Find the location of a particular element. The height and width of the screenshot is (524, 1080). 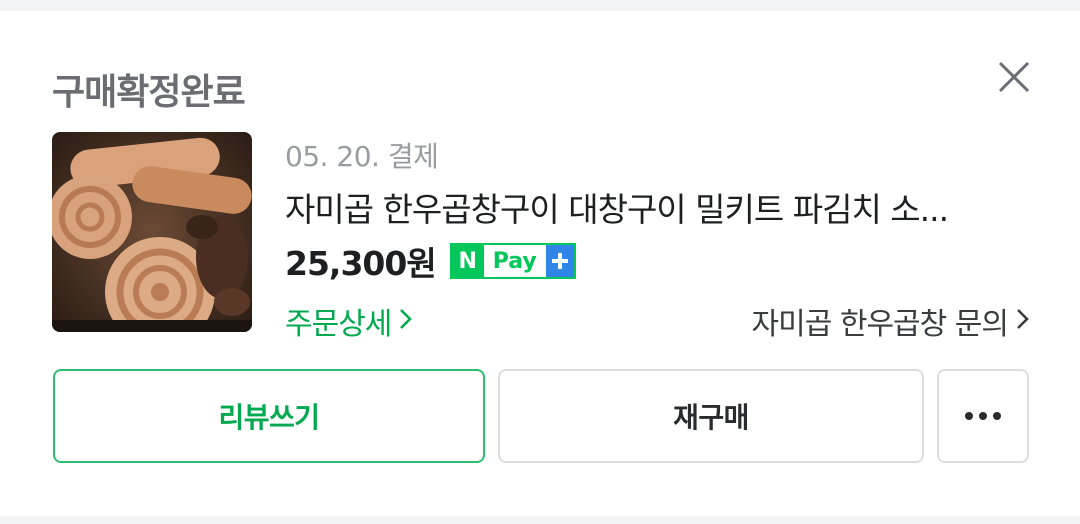

close-icon is located at coordinates (1014, 77).